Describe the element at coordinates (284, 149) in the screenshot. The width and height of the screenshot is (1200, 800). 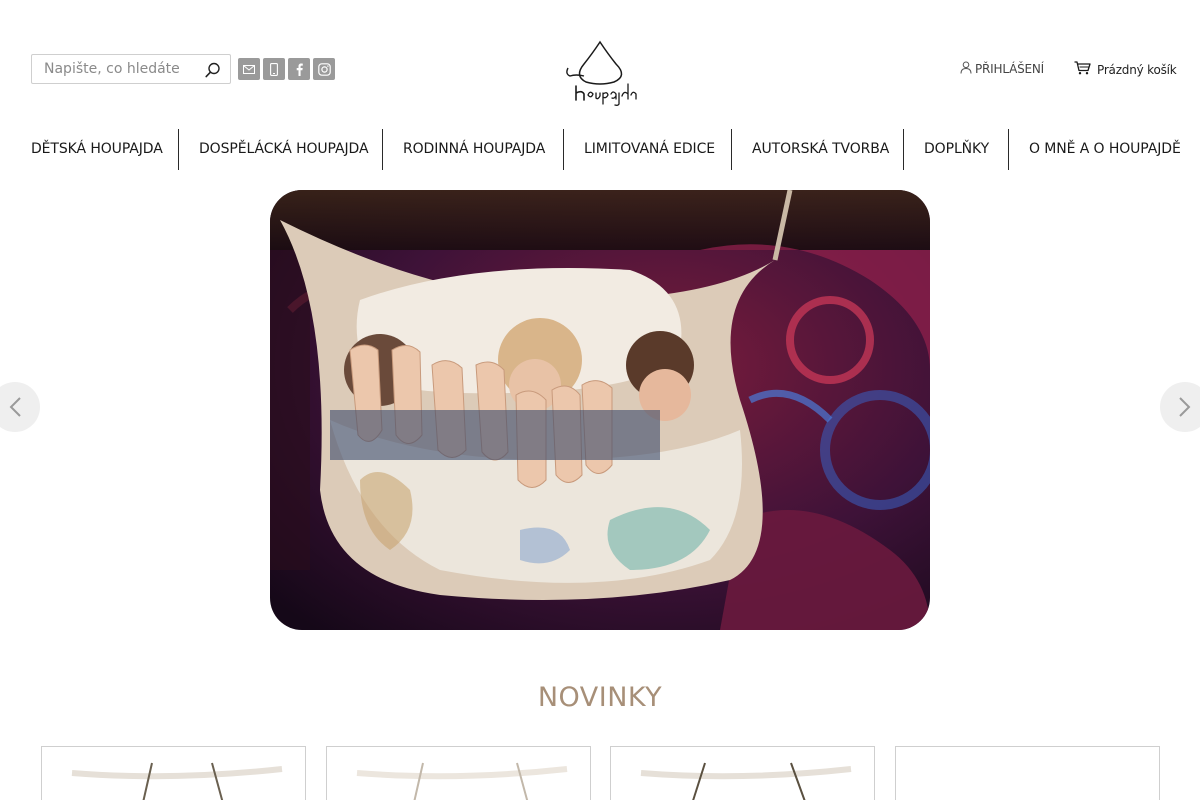
I see `nav-item-dospelacka-houpajda: DOSPĚLÁCKÁ HOUPAJDA` at that location.